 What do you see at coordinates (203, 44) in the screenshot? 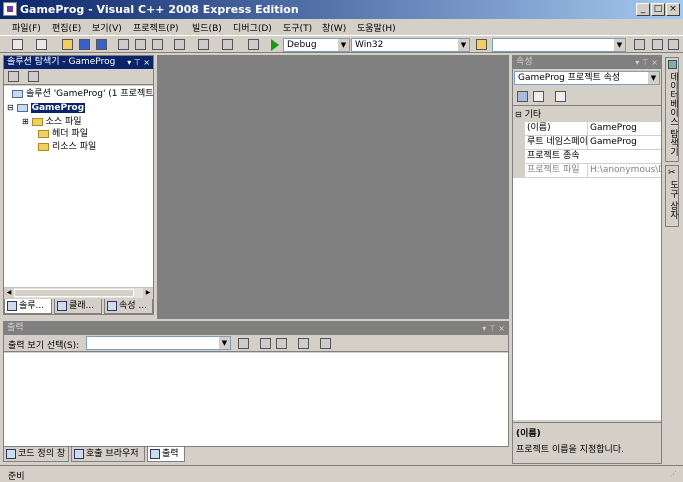
I see `redo-icon` at bounding box center [203, 44].